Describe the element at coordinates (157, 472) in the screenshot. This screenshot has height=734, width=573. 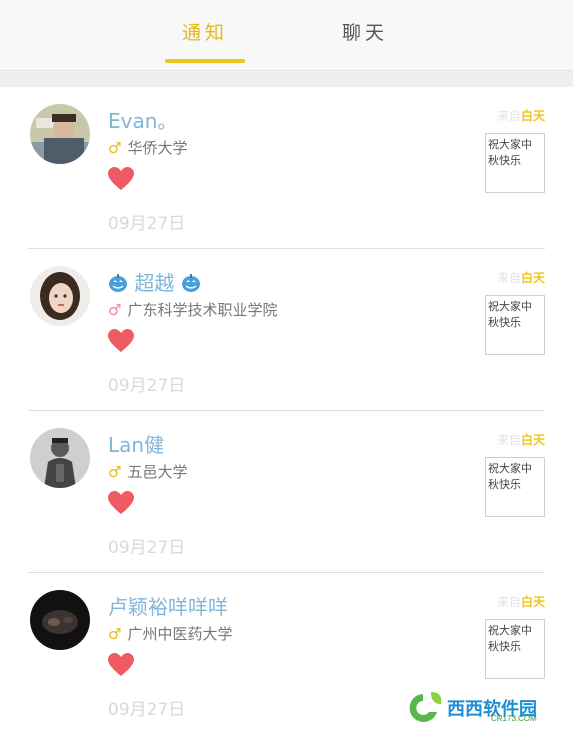
I see `school-name: 五邑大学` at that location.